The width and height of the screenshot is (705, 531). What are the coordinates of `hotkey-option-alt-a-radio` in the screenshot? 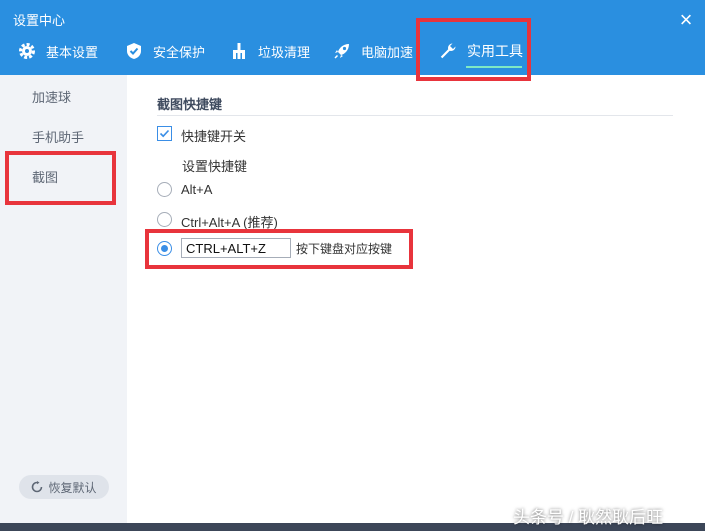 It's located at (164, 189).